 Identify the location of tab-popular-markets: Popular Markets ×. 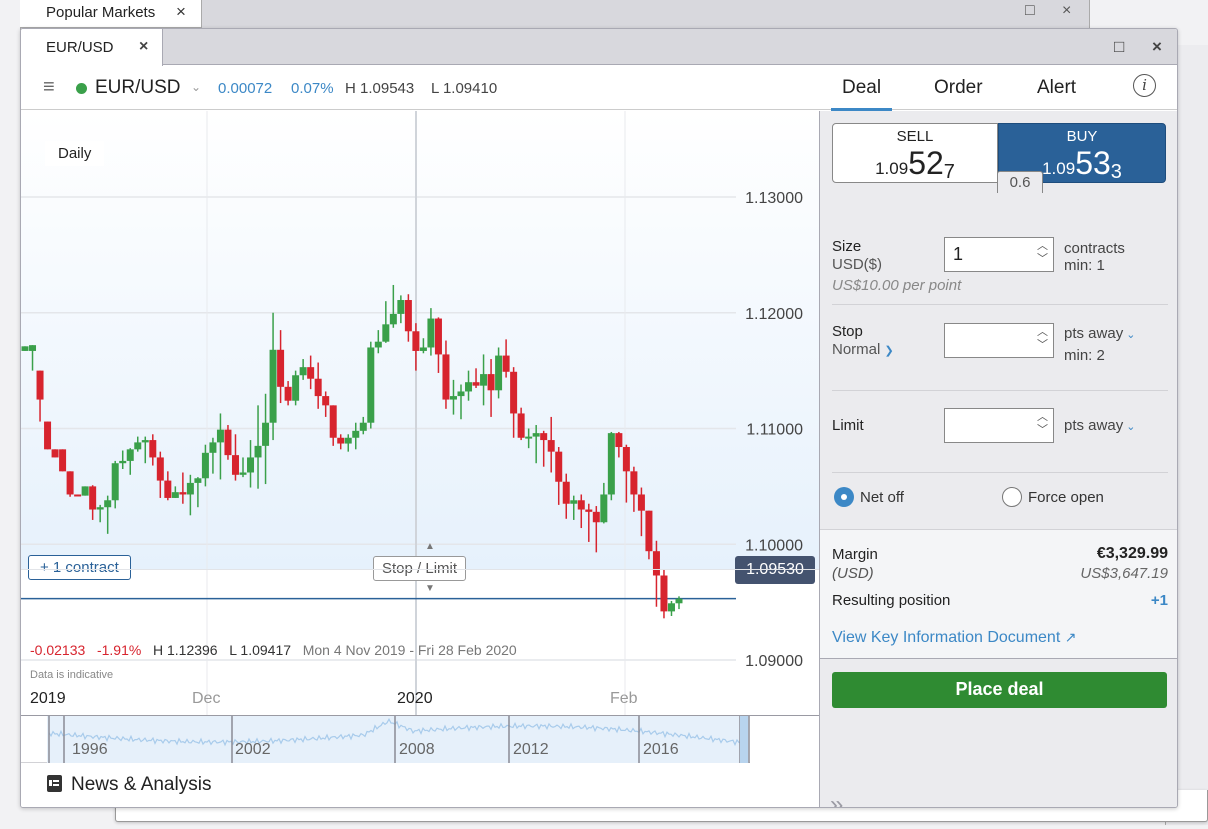
(111, 14).